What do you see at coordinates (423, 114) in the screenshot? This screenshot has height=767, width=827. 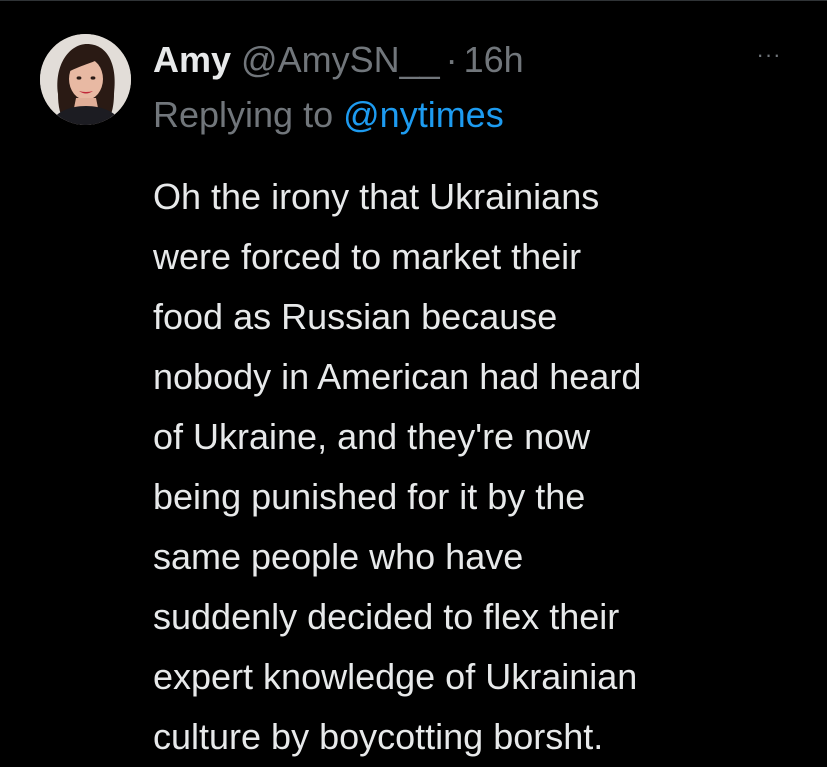 I see `replying-to-handle-link: @nytimes` at bounding box center [423, 114].